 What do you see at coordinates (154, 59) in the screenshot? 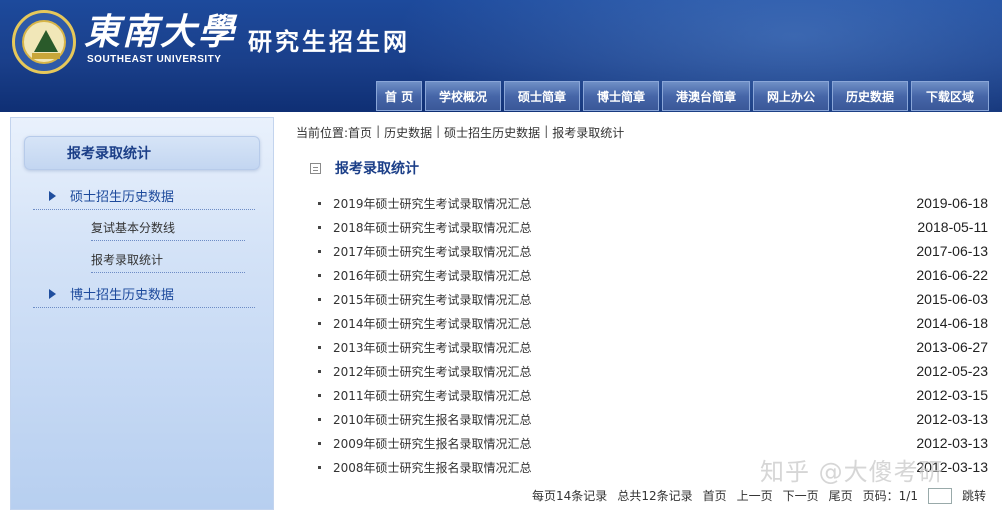
I see `university-logo-en: SOUTHEAST UNIVERSITY` at bounding box center [154, 59].